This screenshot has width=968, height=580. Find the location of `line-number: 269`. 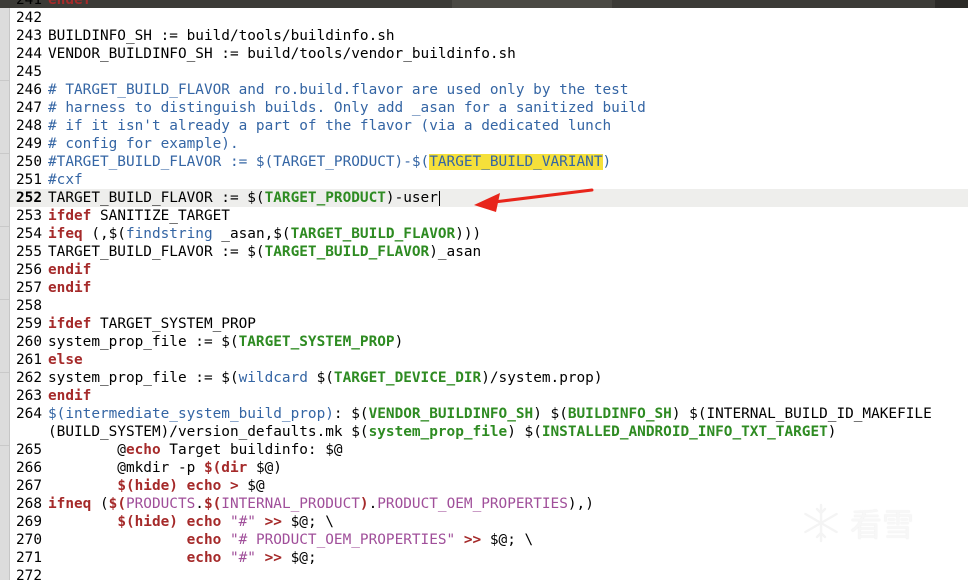

line-number: 269 is located at coordinates (29, 522).